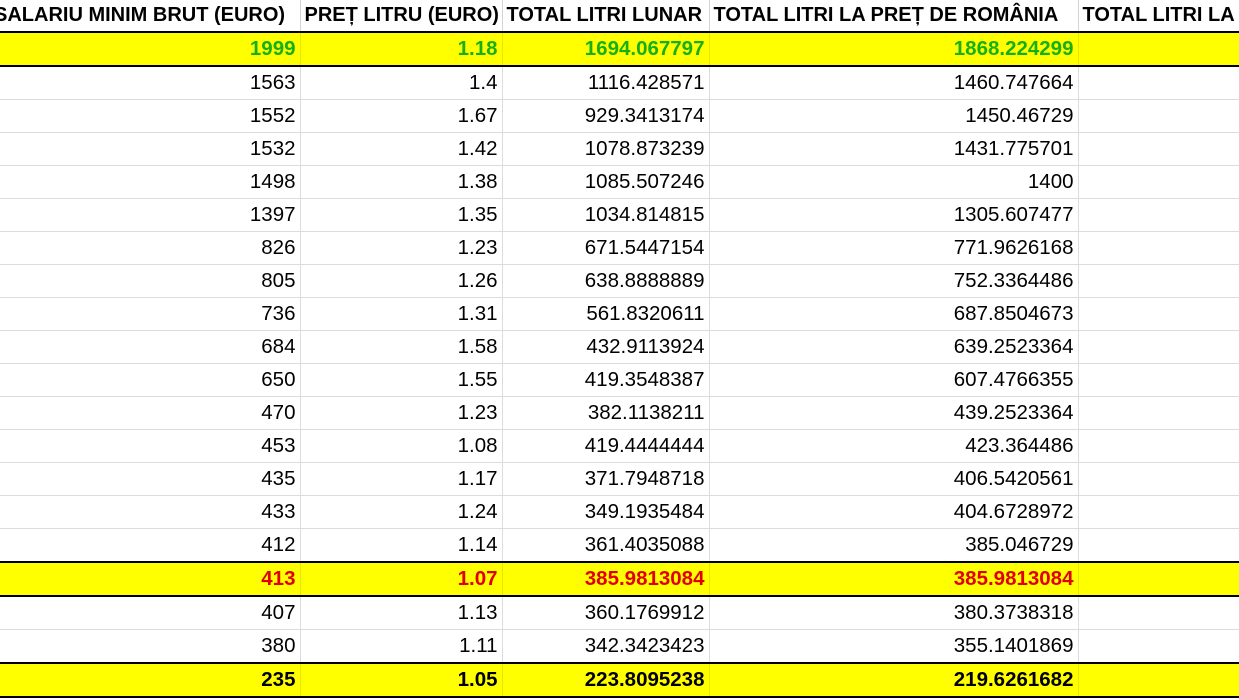 The height and width of the screenshot is (700, 1239). Describe the element at coordinates (894, 83) in the screenshot. I see `cell-total-liters-romania-price: 1460.747664` at that location.